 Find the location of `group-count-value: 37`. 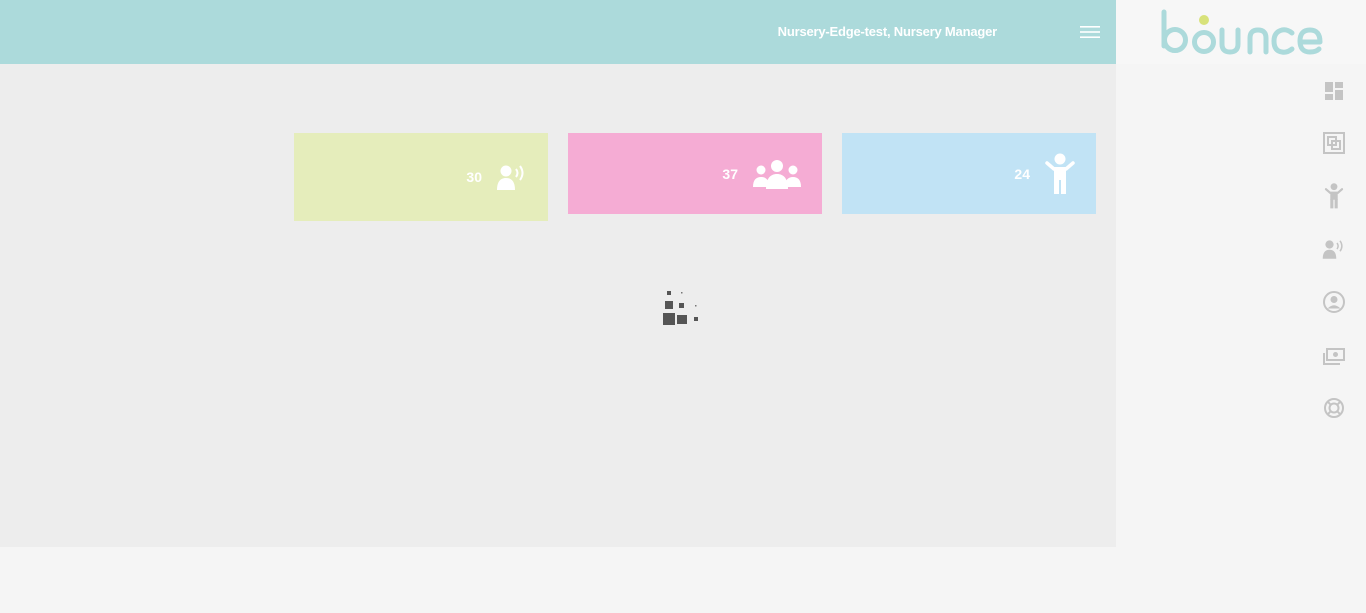

group-count-value: 37 is located at coordinates (730, 173).